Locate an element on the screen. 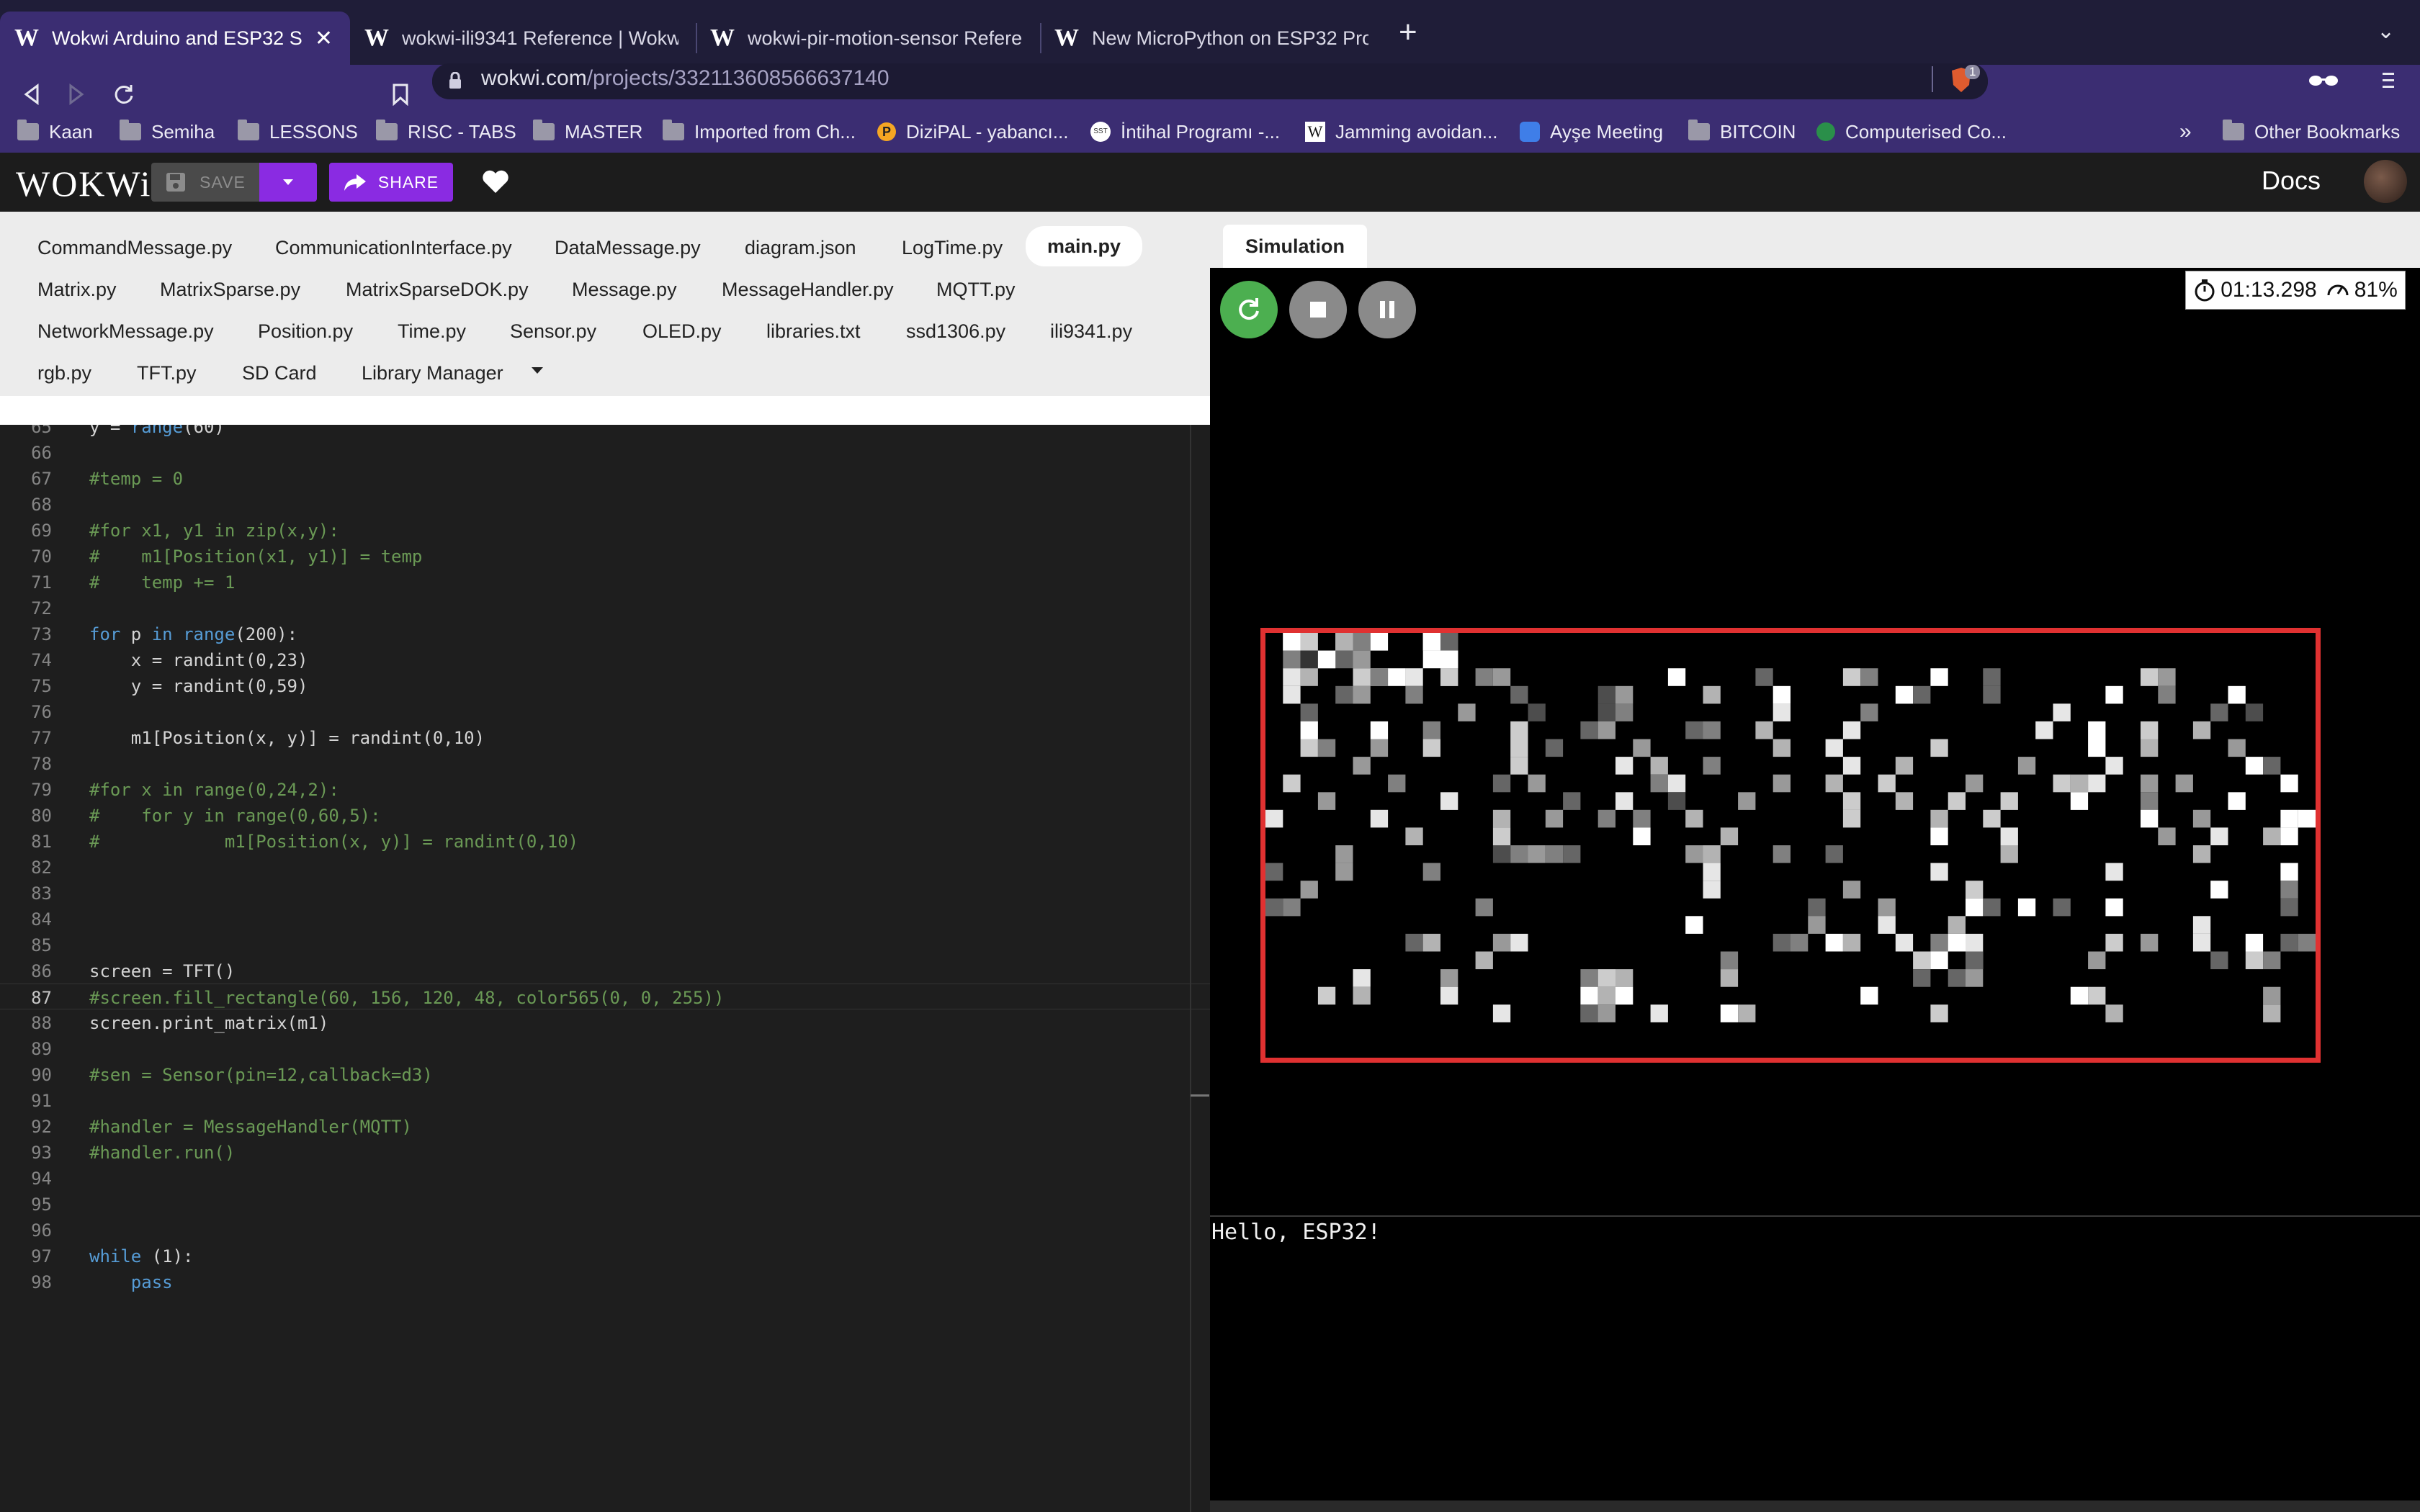  bookmark-folder-lessons: LESSONS is located at coordinates (298, 132).